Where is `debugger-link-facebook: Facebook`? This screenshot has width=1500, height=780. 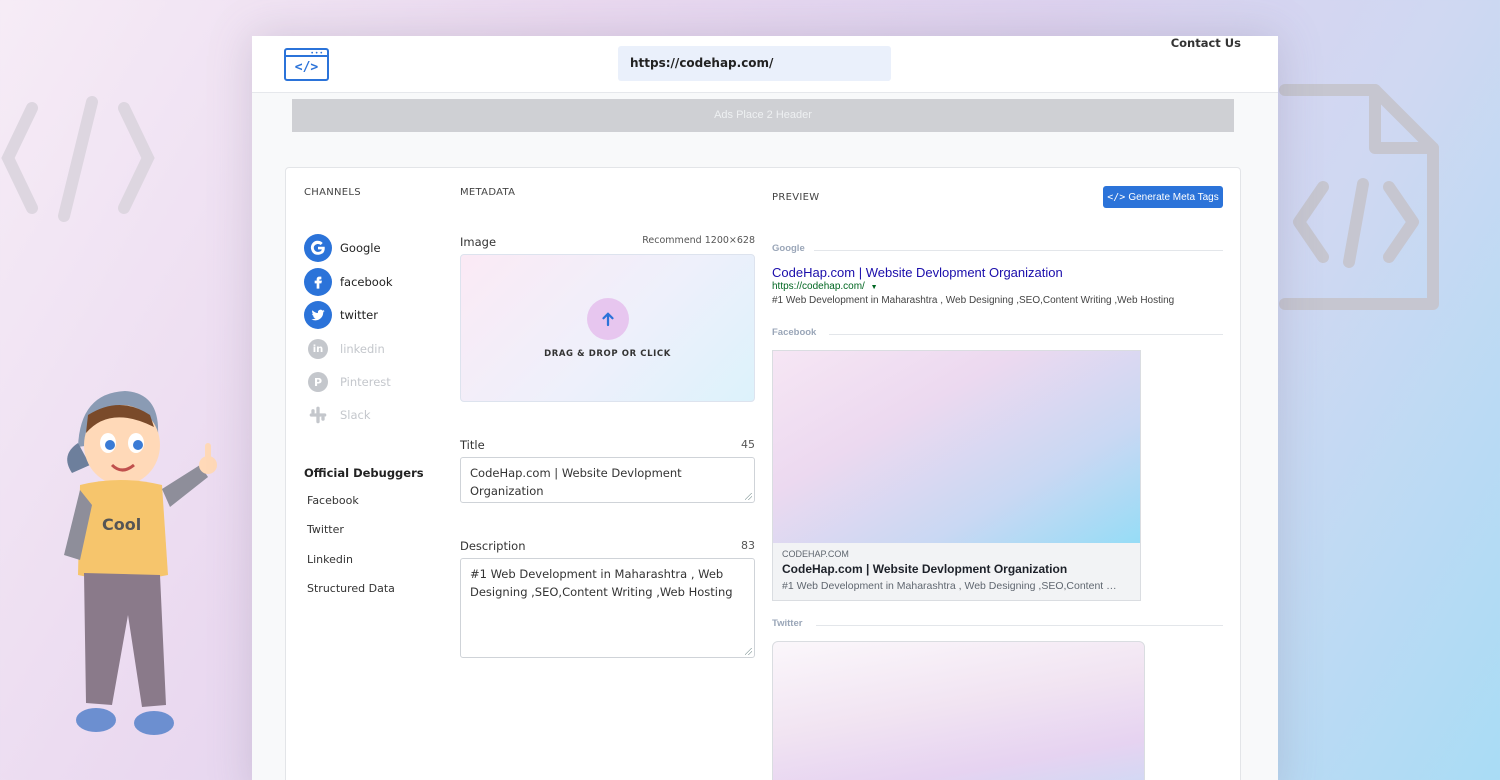
debugger-link-facebook: Facebook is located at coordinates (333, 500).